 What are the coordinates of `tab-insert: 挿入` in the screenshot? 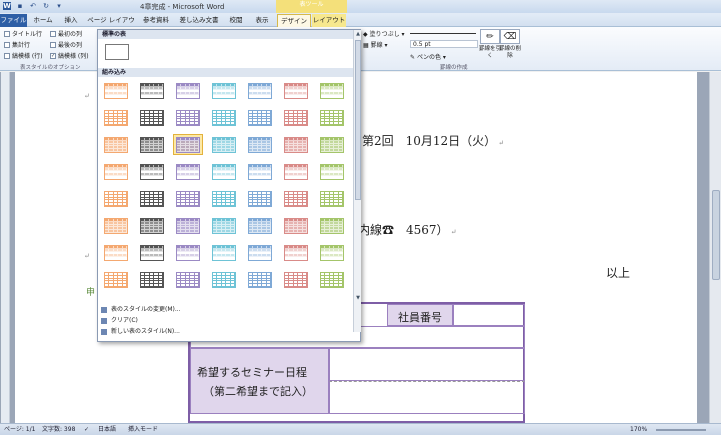 It's located at (71, 20).